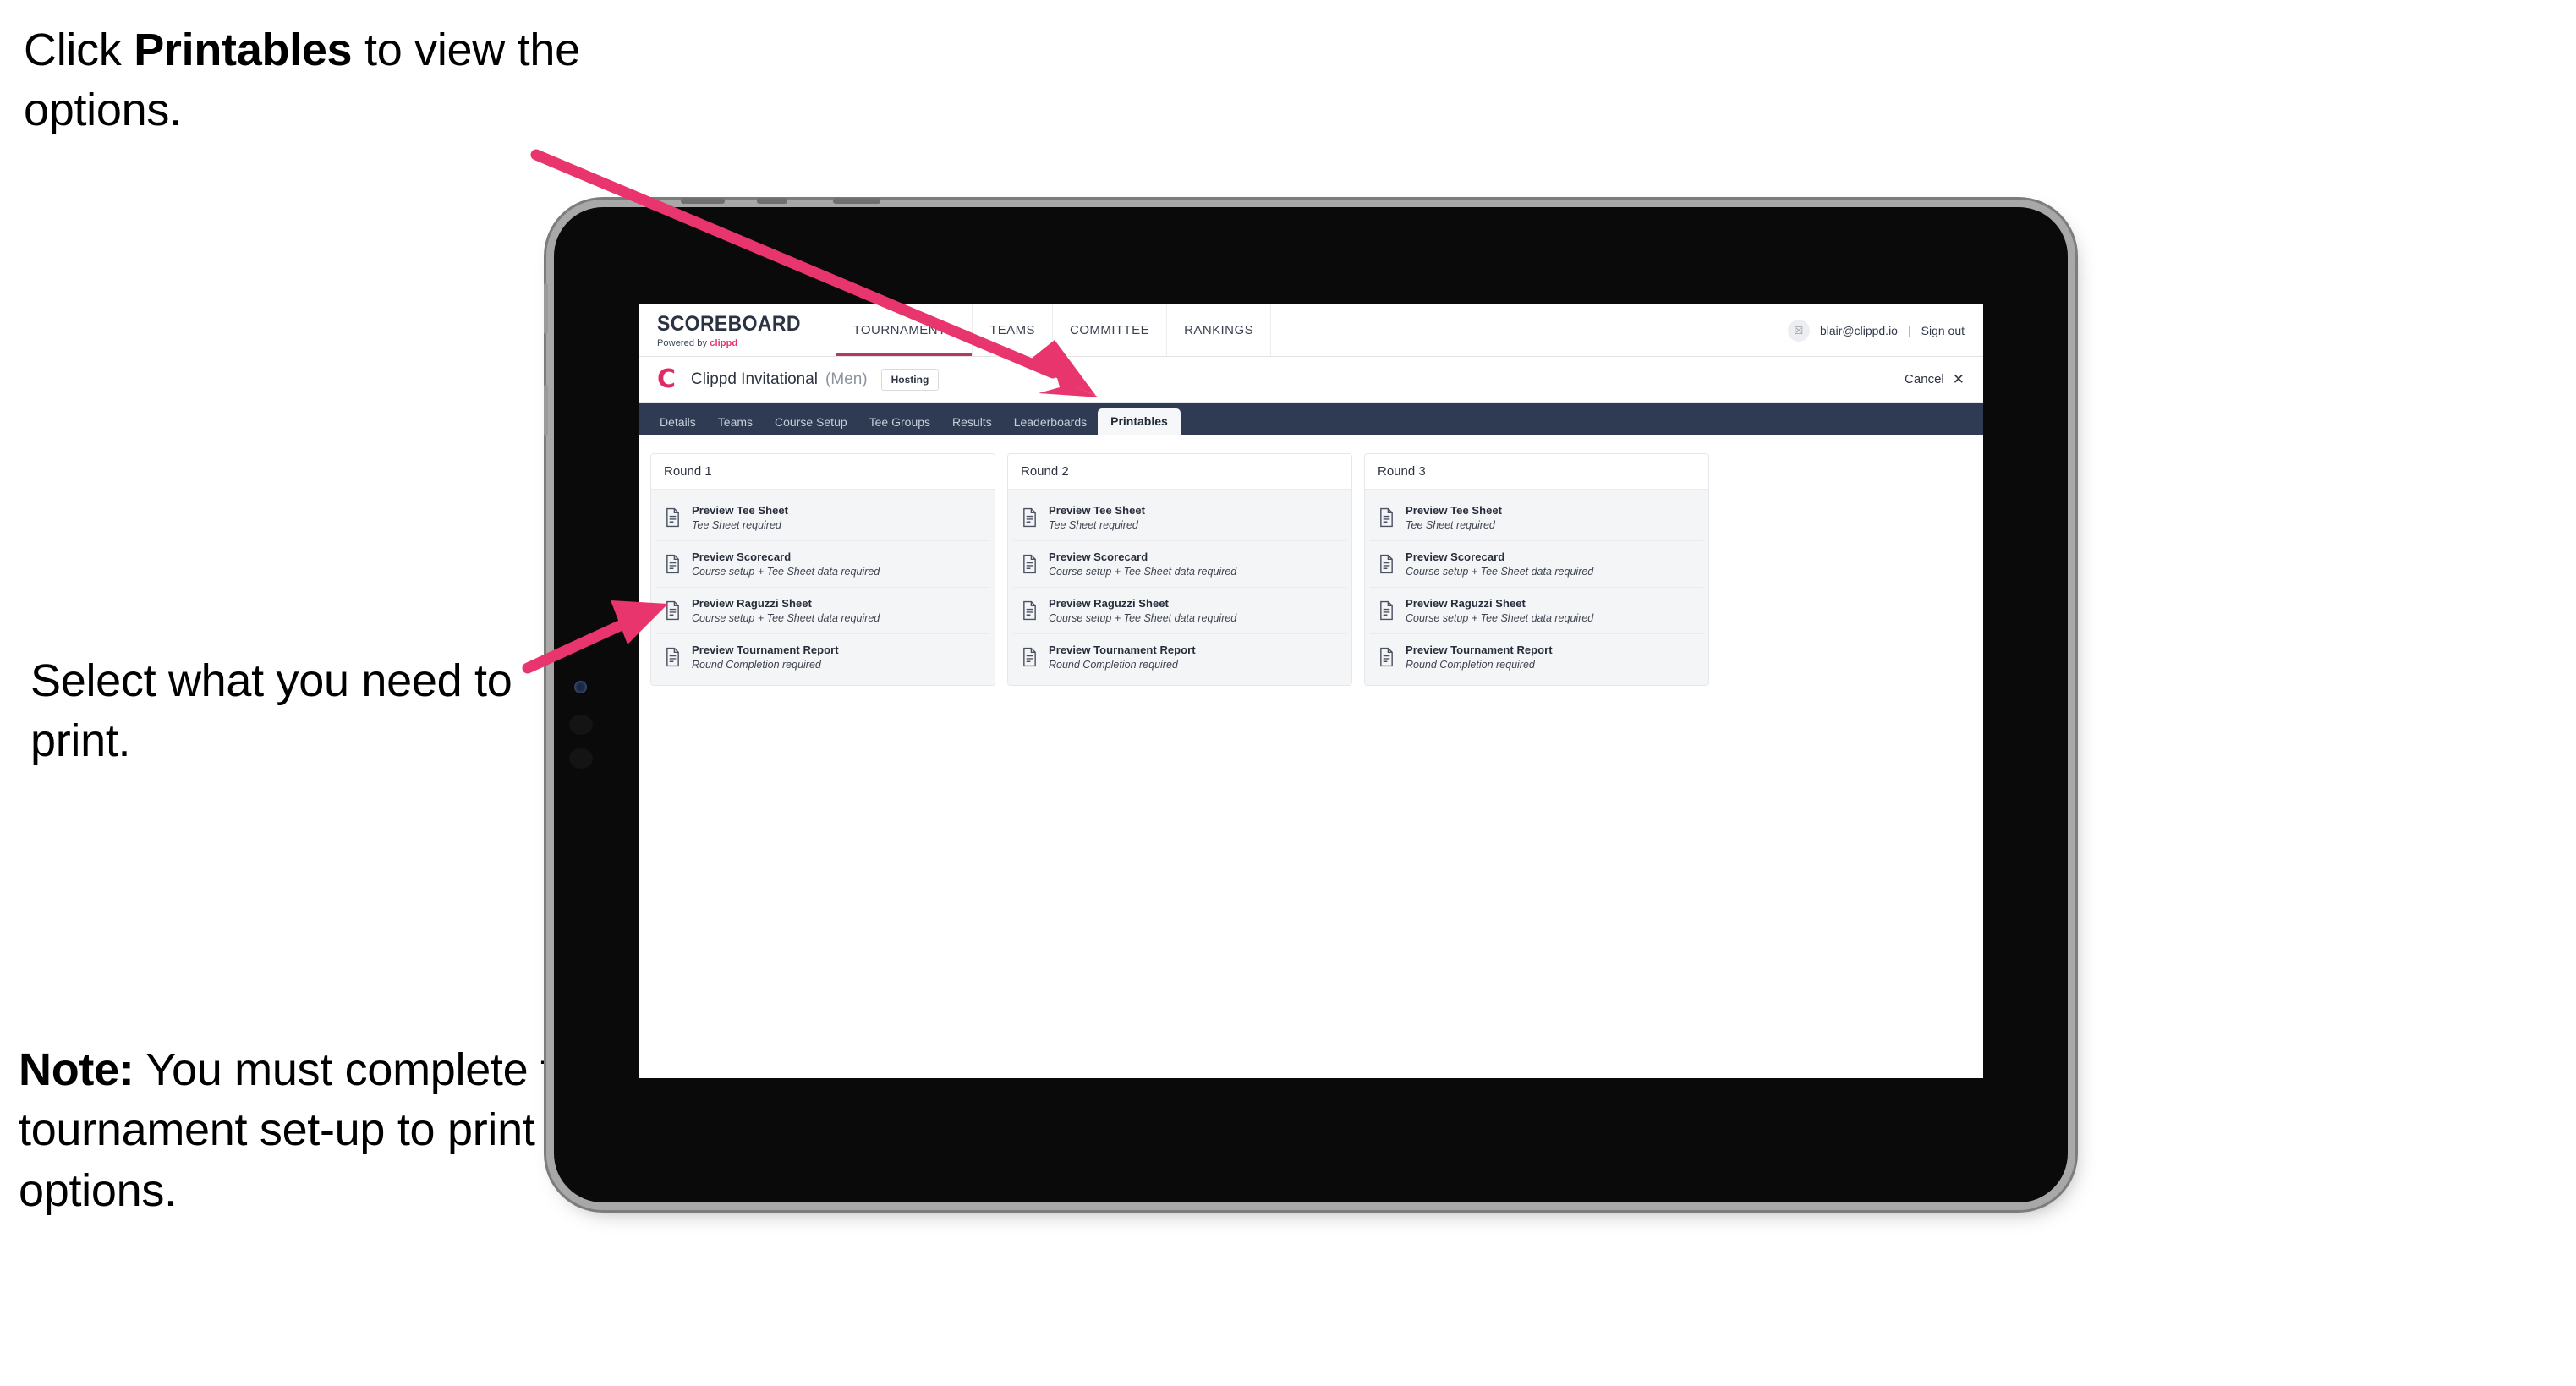 Image resolution: width=2576 pixels, height=1386 pixels. I want to click on close-icon: ✕, so click(1958, 378).